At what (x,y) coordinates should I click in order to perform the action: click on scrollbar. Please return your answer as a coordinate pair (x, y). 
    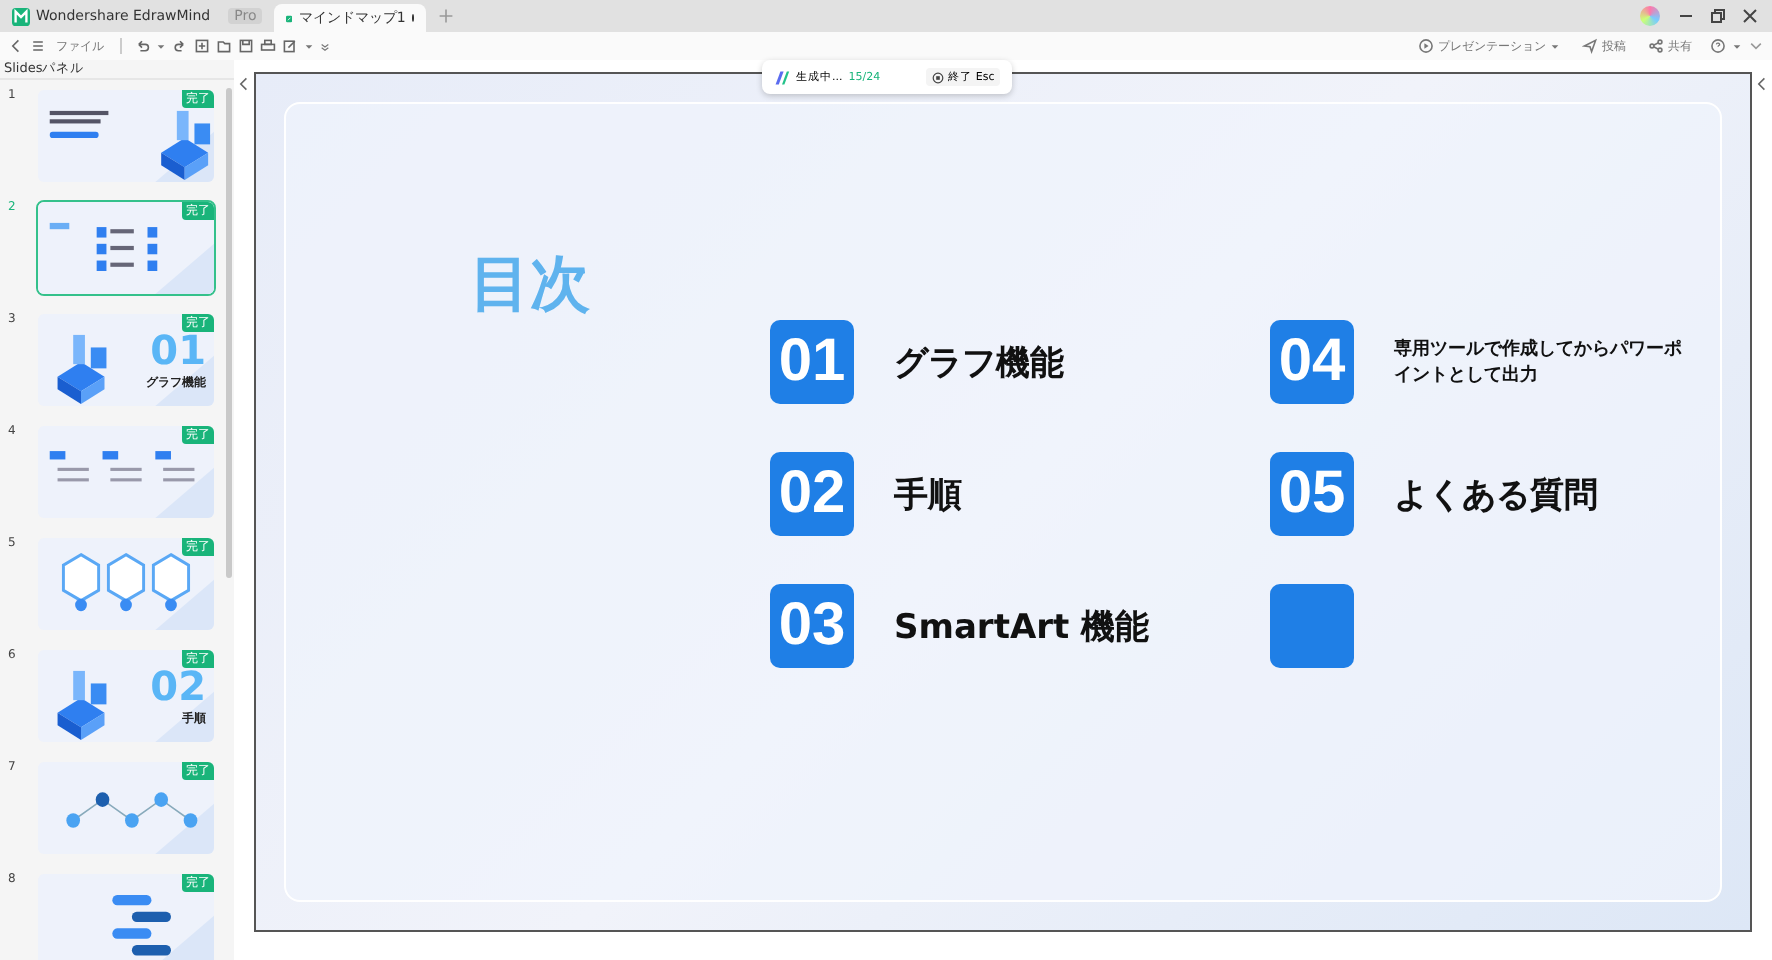
    Looking at the image, I should click on (229, 333).